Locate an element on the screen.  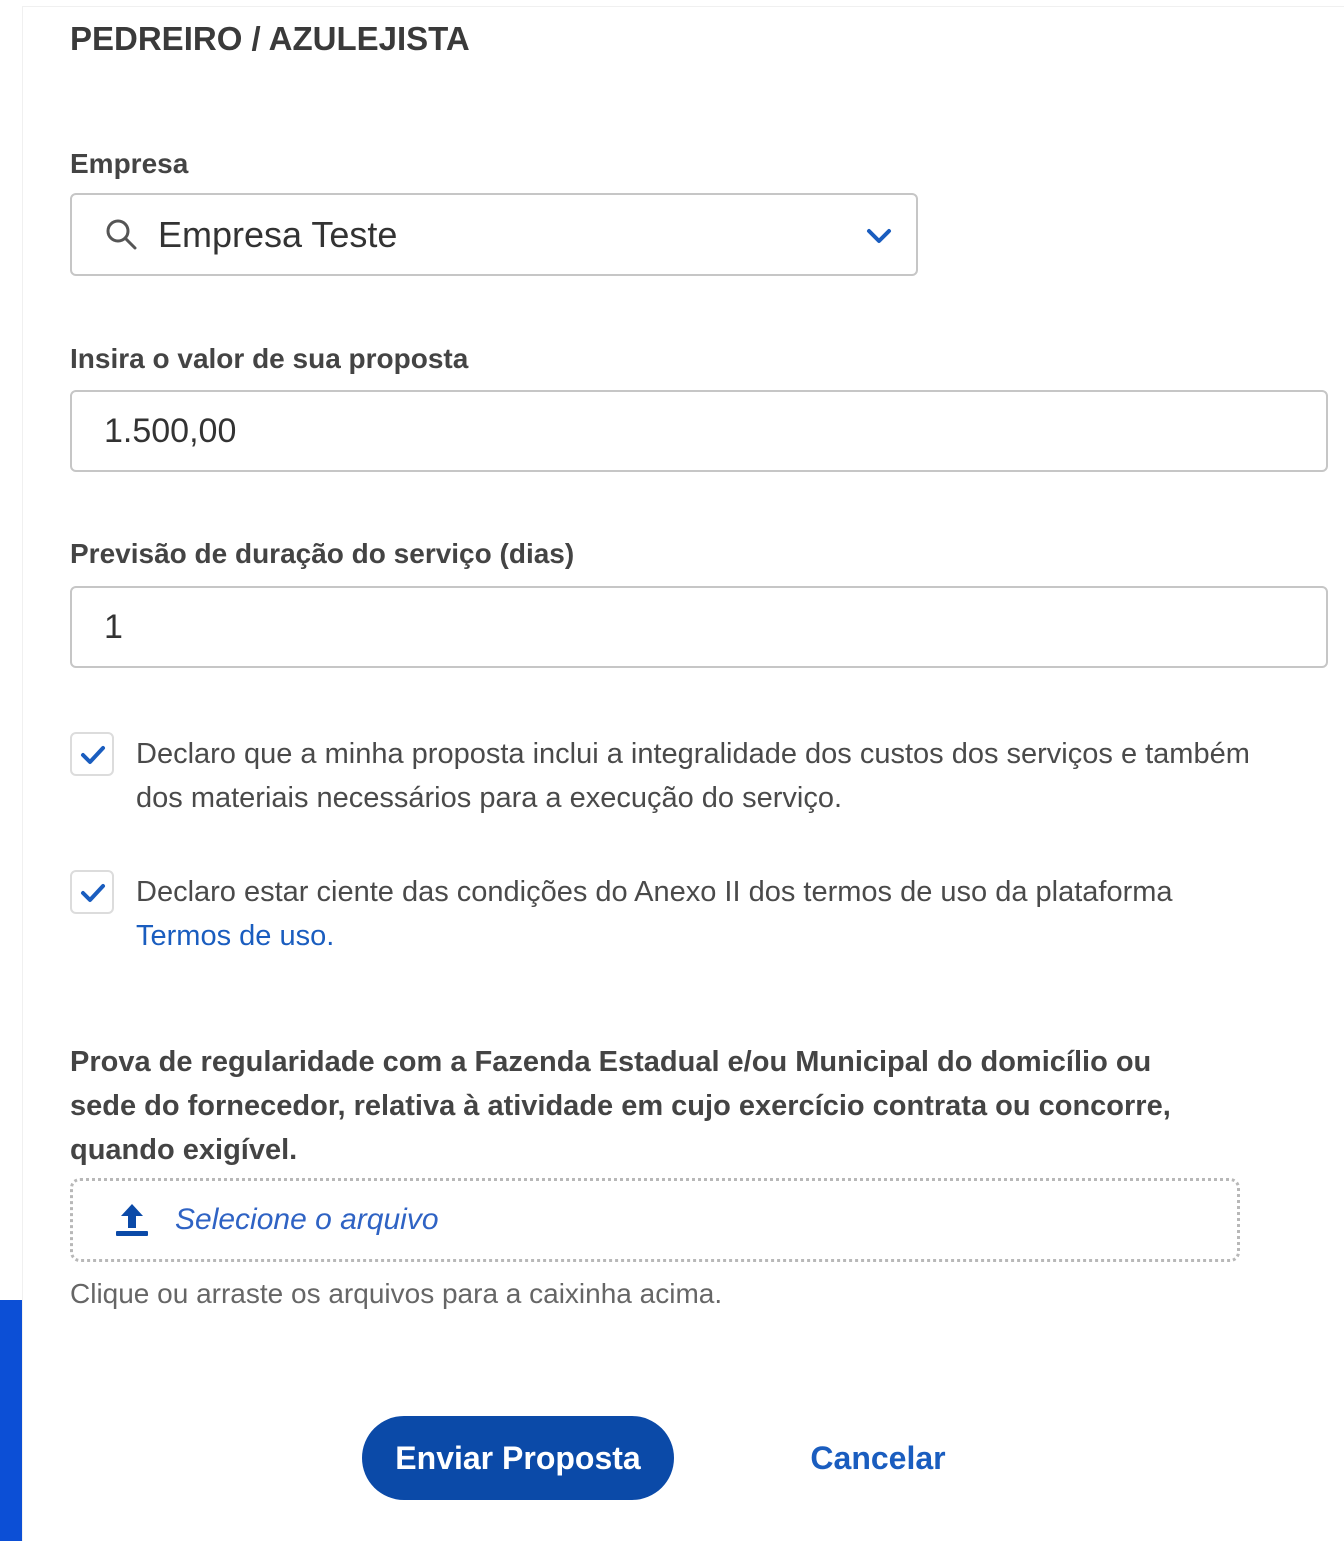
valor-input-value: 1.500,00 is located at coordinates (170, 430).